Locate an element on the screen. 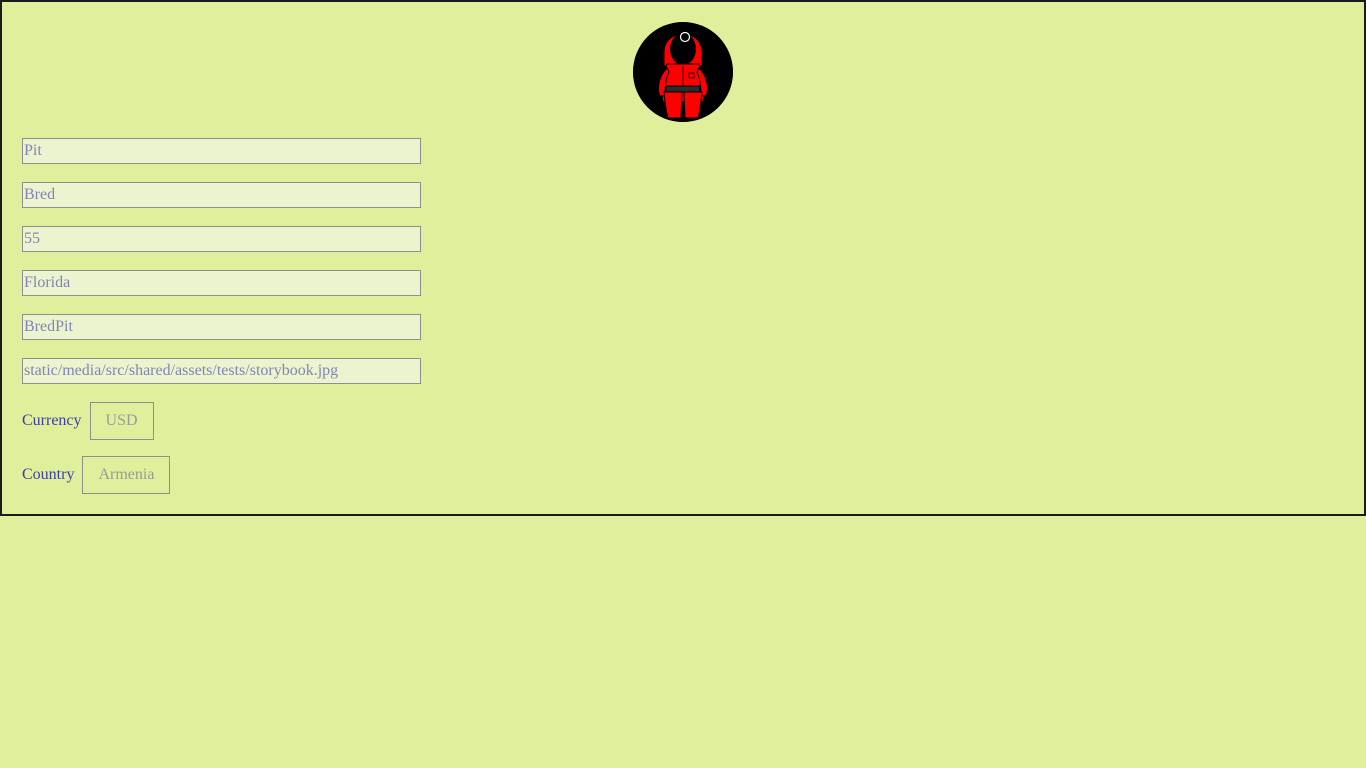  currency-select: USD is located at coordinates (121, 421).